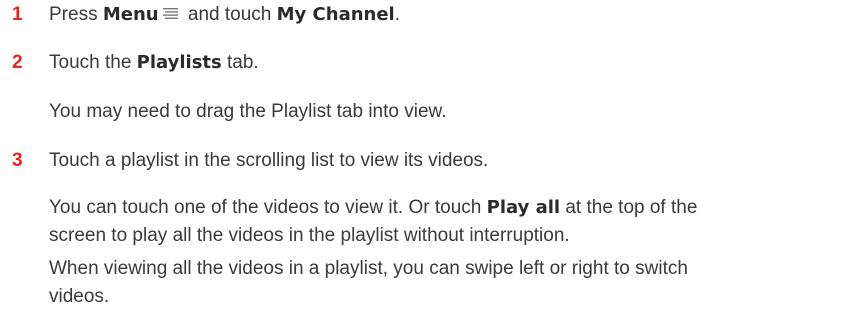 The height and width of the screenshot is (316, 864). What do you see at coordinates (449, 15) in the screenshot?
I see `step-text: Press Menu and touch My Channel.` at bounding box center [449, 15].